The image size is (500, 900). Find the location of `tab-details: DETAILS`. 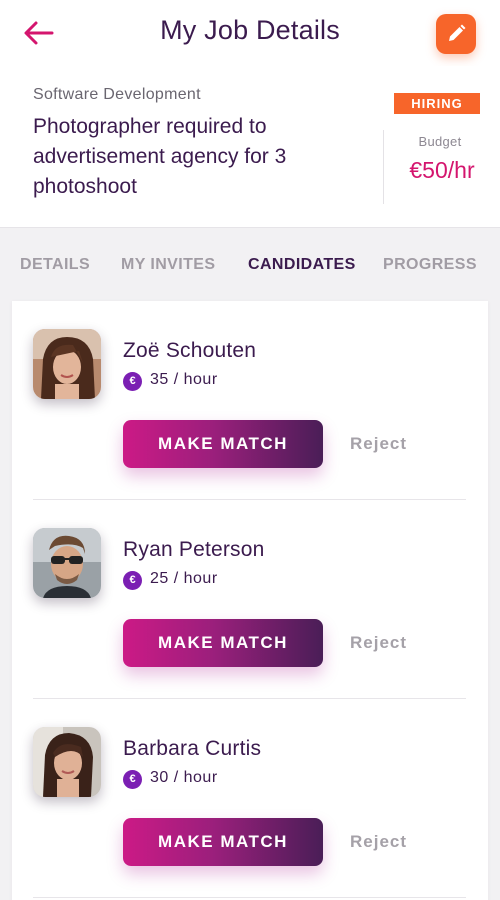

tab-details: DETAILS is located at coordinates (55, 265).